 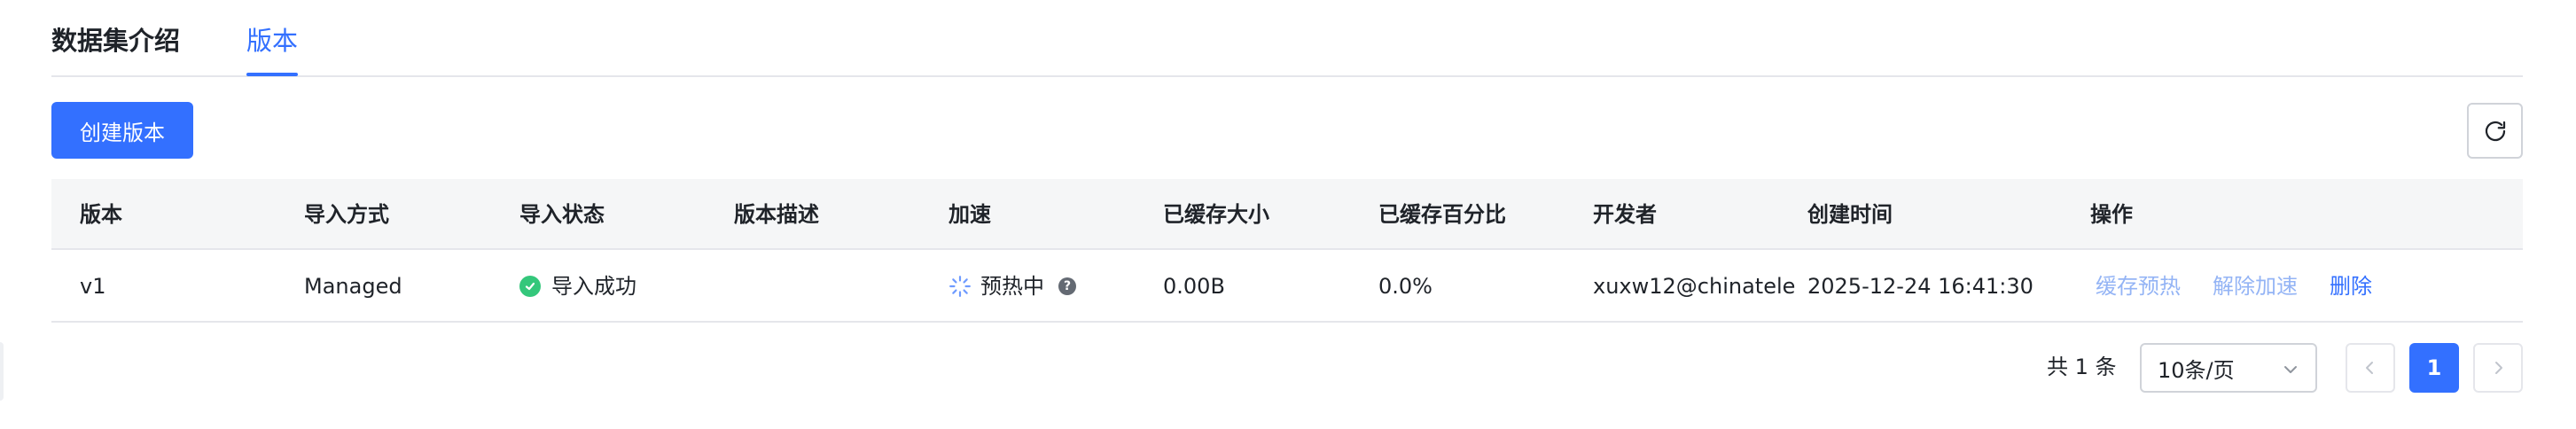 What do you see at coordinates (562, 214) in the screenshot?
I see `header-import-status: 导入状态` at bounding box center [562, 214].